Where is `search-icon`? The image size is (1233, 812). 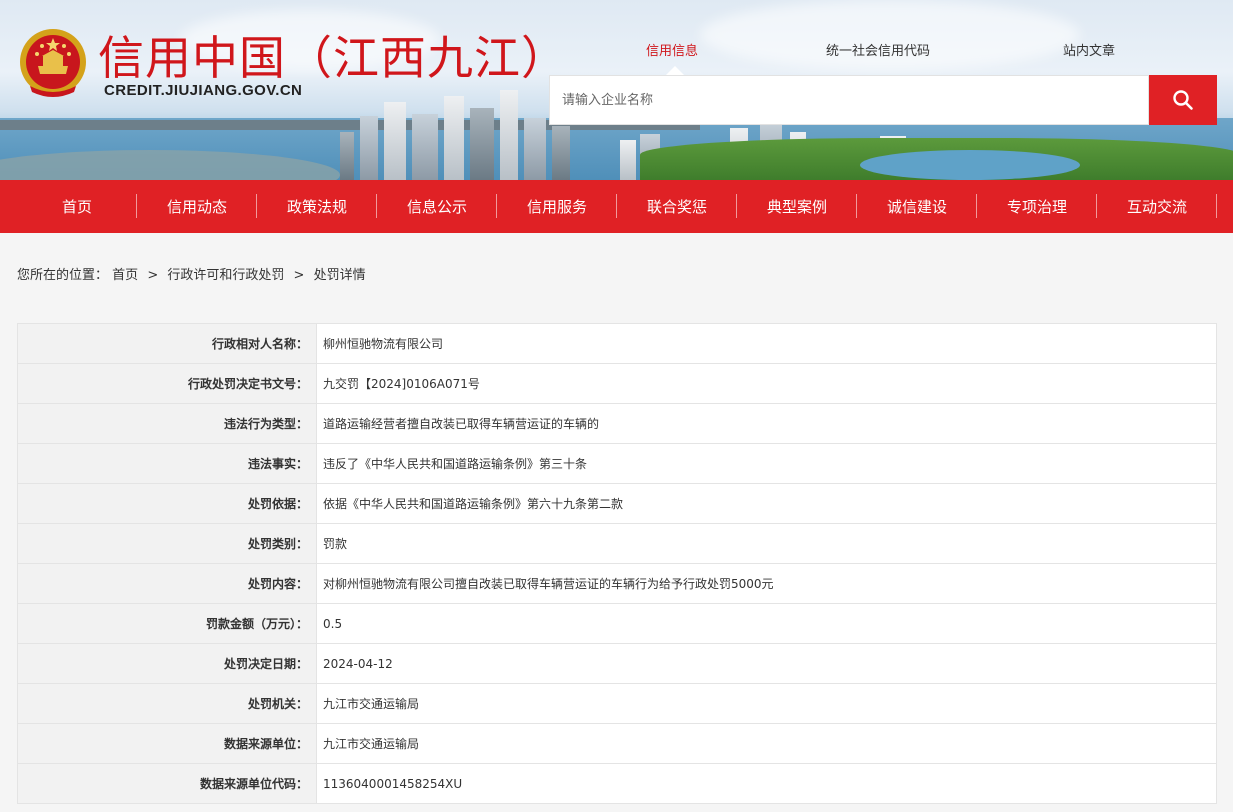 search-icon is located at coordinates (1183, 100).